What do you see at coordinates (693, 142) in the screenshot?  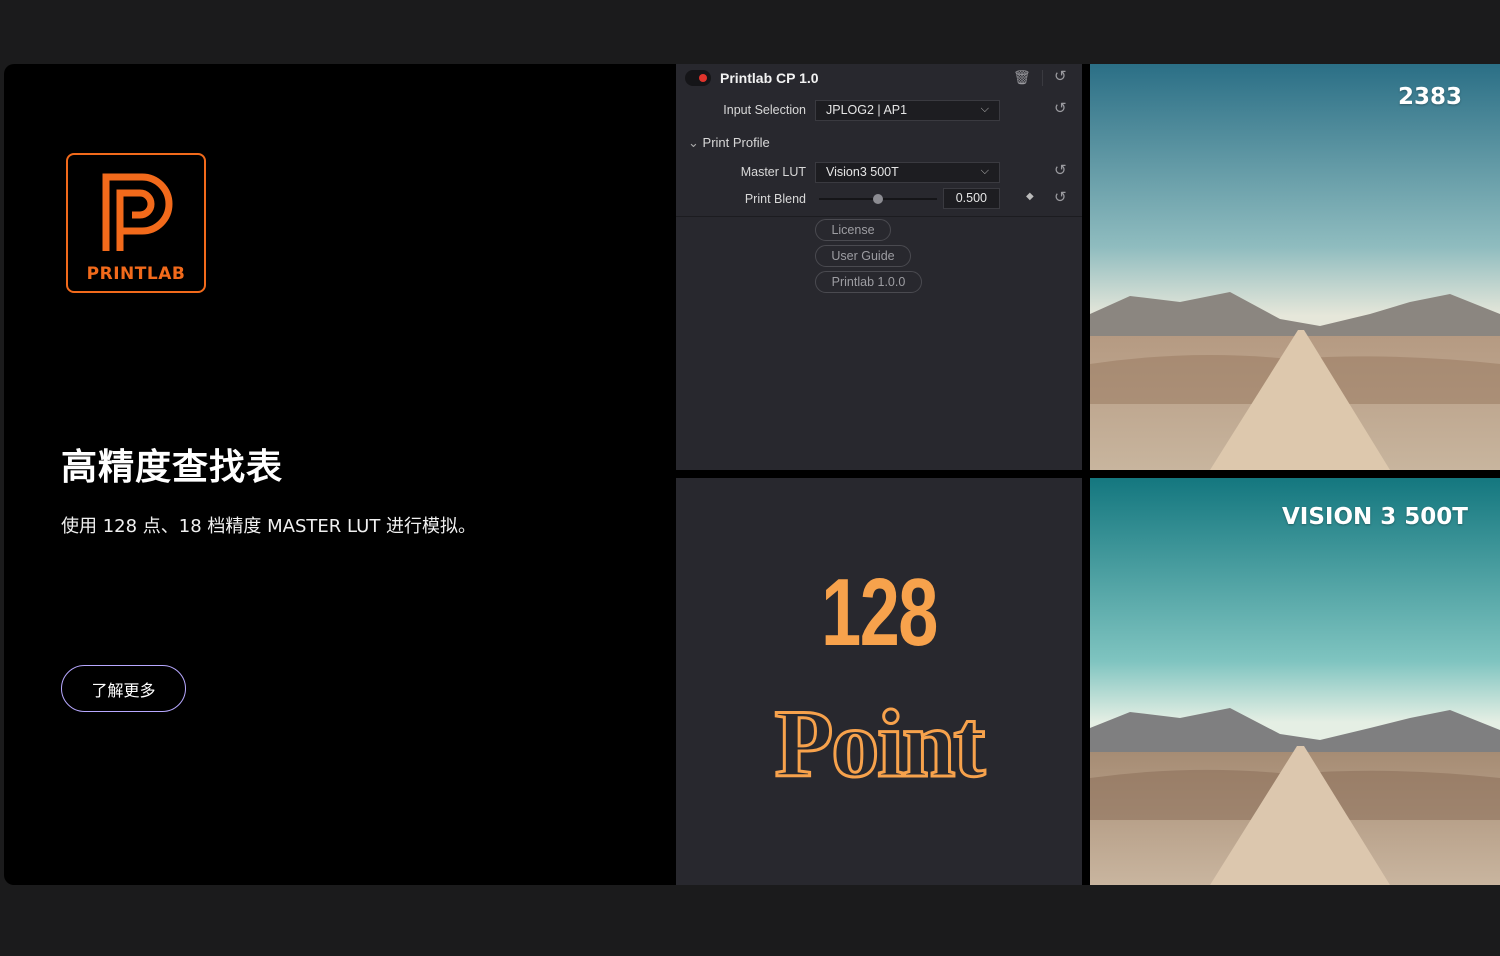 I see `chevron-down-icon: ⌄` at bounding box center [693, 142].